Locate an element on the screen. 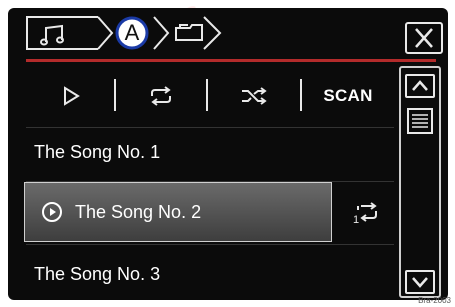 The image size is (455, 307). breadcrumb-source: A is located at coordinates (132, 33).